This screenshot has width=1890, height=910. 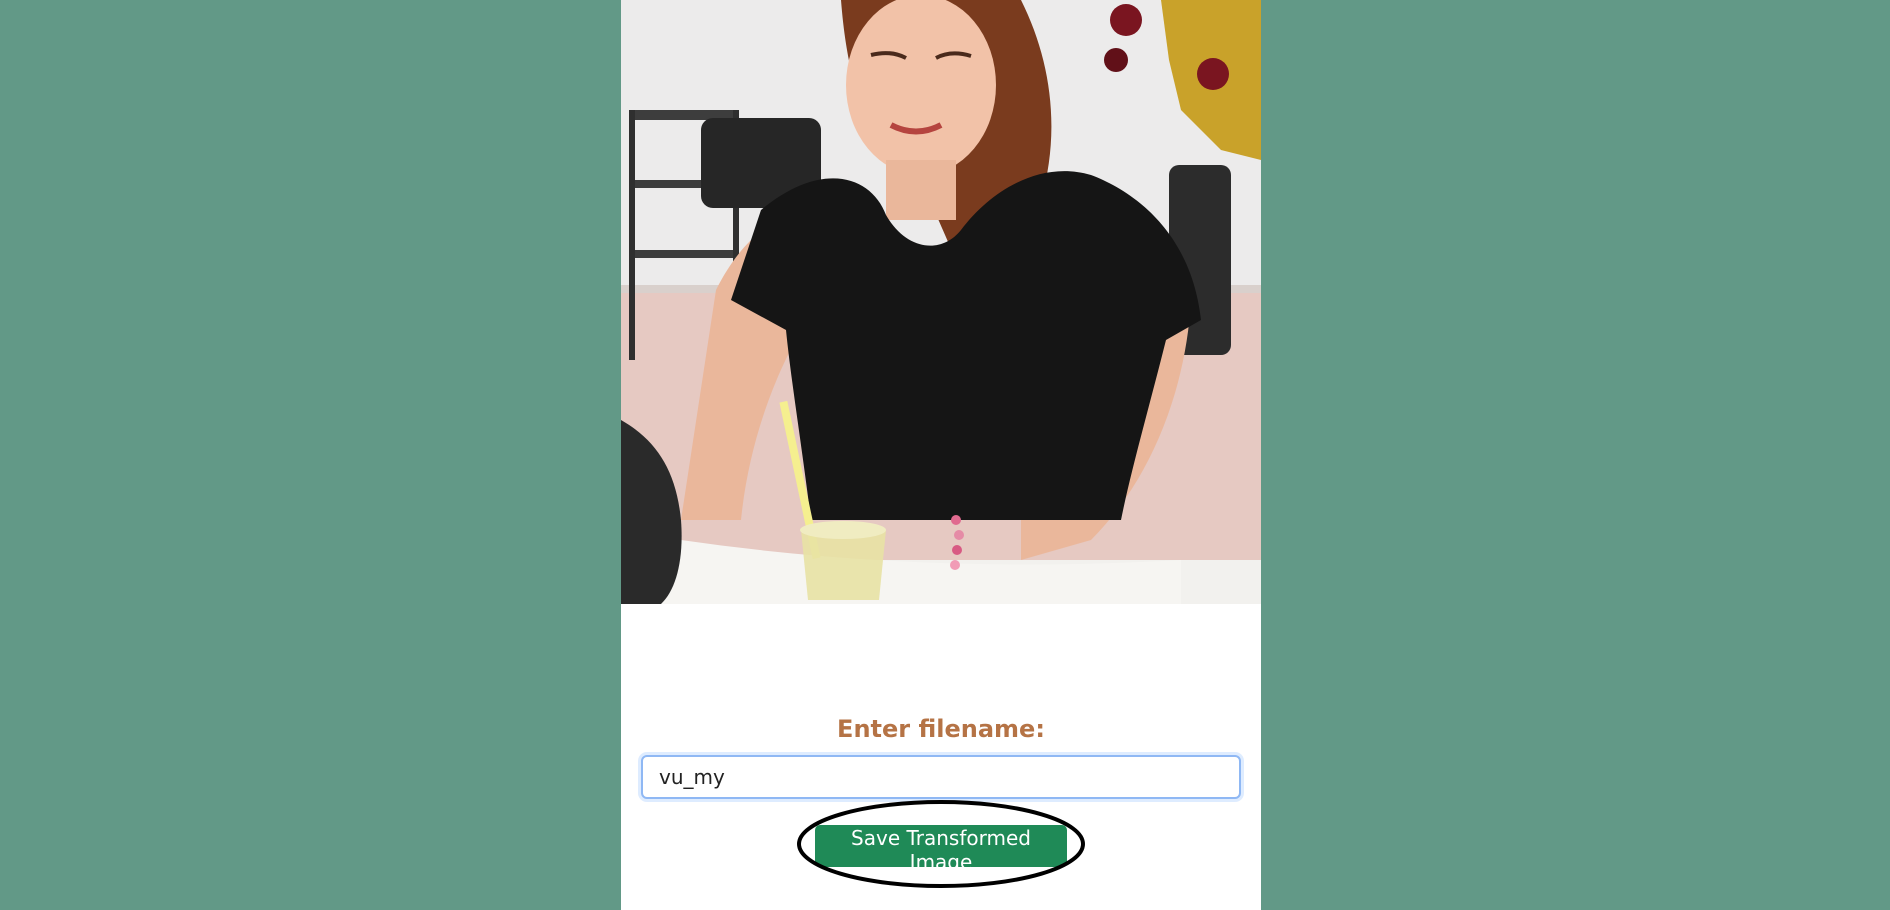 I want to click on filename-input, so click(x=941, y=777).